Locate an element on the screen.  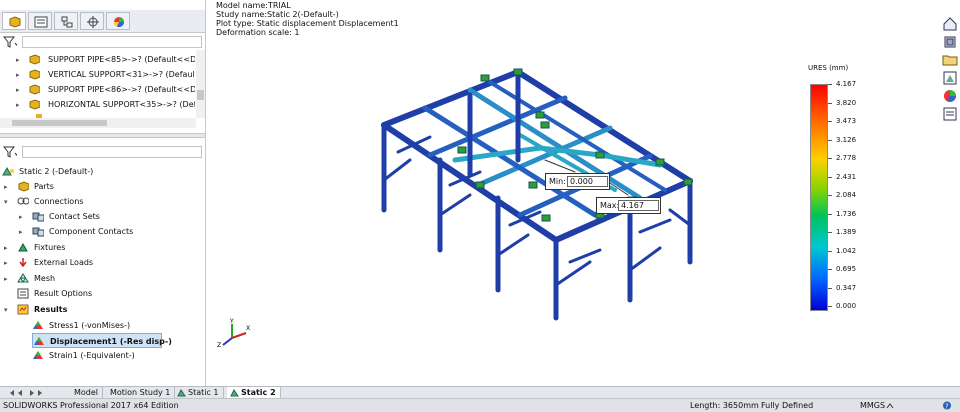
contact-icon is located at coordinates (38, 232).